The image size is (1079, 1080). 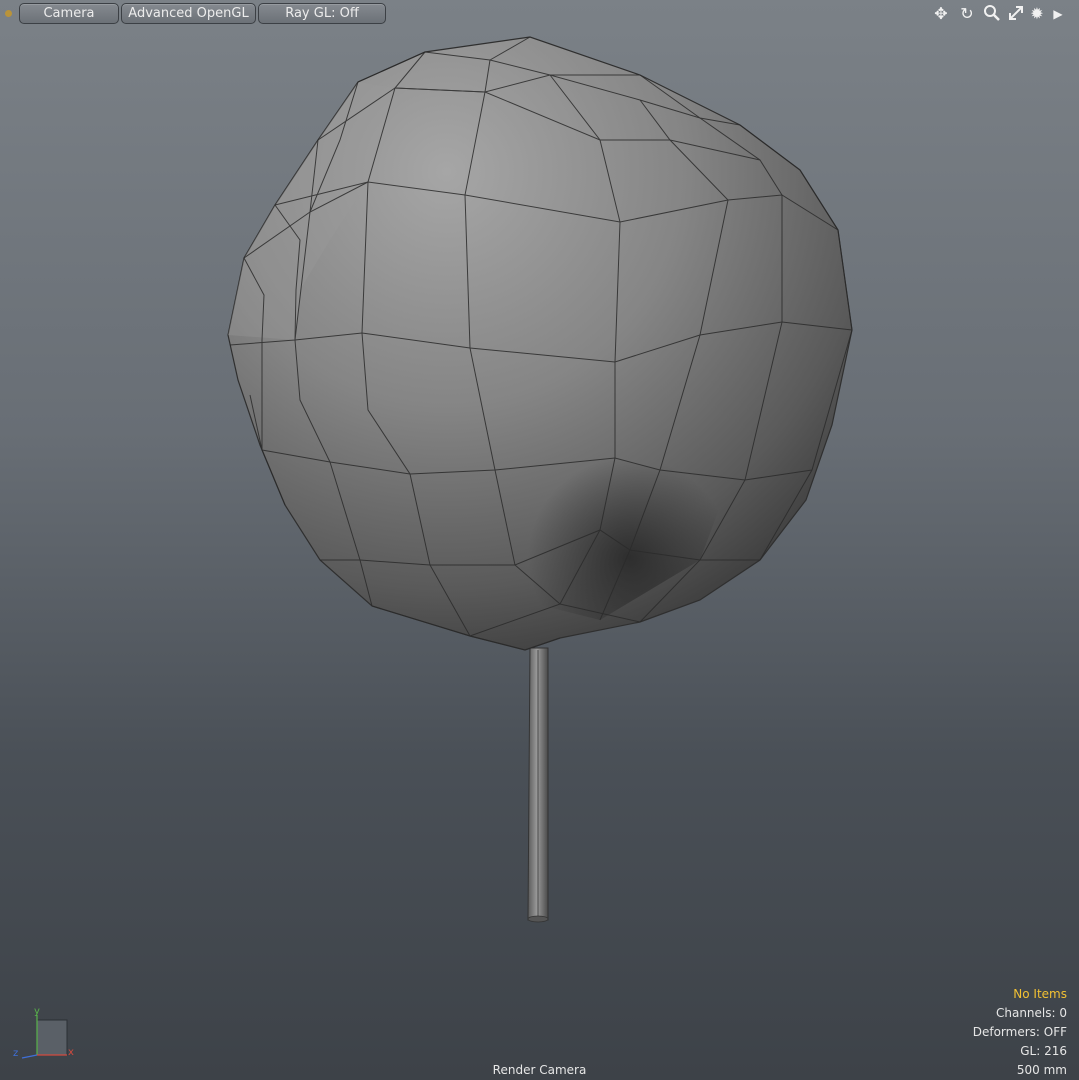 I want to click on gl-polycount: GL: 216, so click(x=1043, y=1051).